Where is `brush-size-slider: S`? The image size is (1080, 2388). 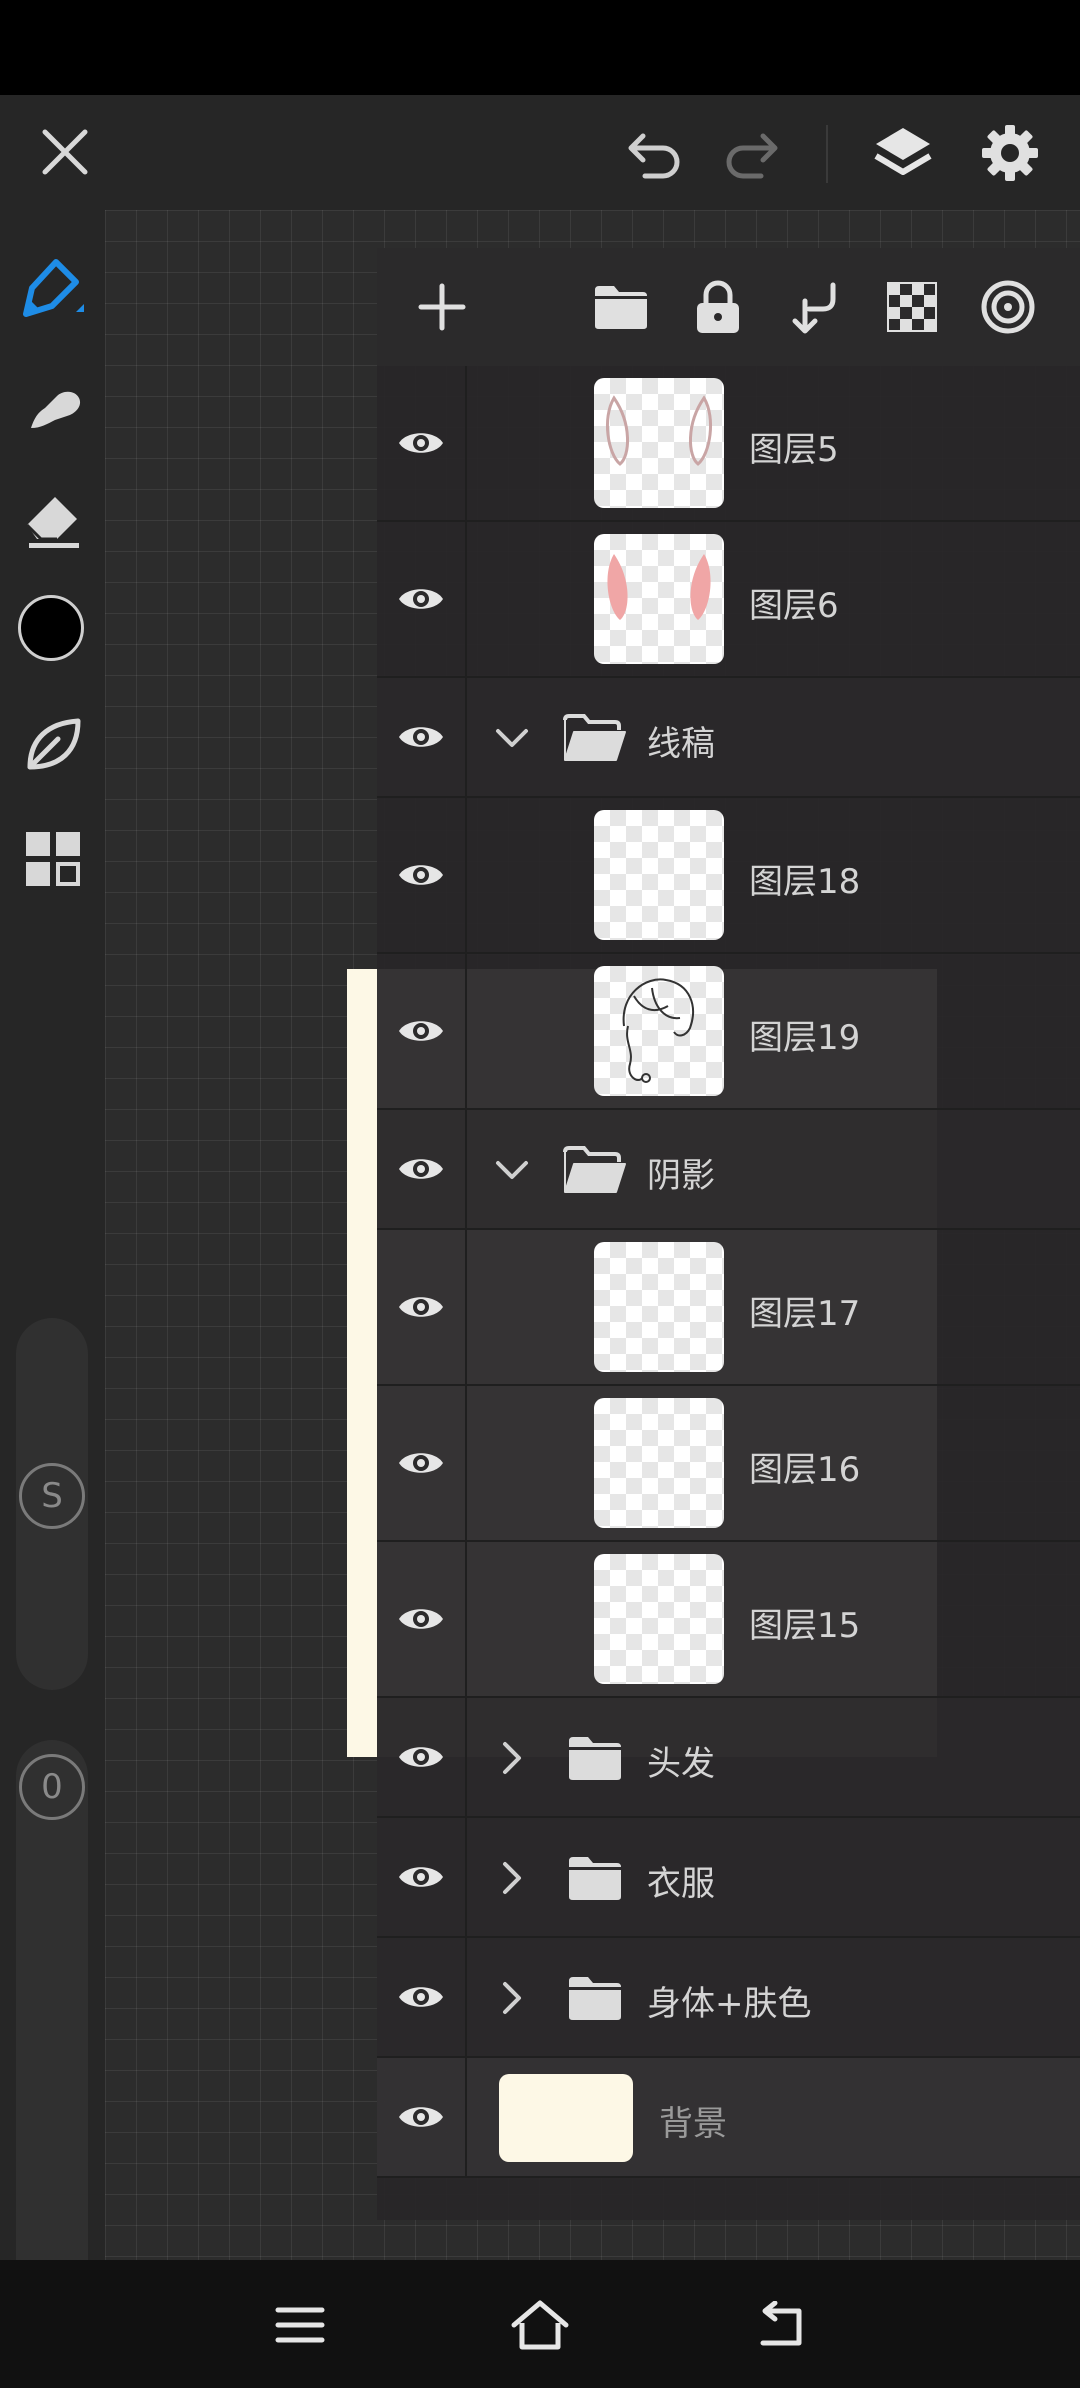 brush-size-slider: S is located at coordinates (52, 1504).